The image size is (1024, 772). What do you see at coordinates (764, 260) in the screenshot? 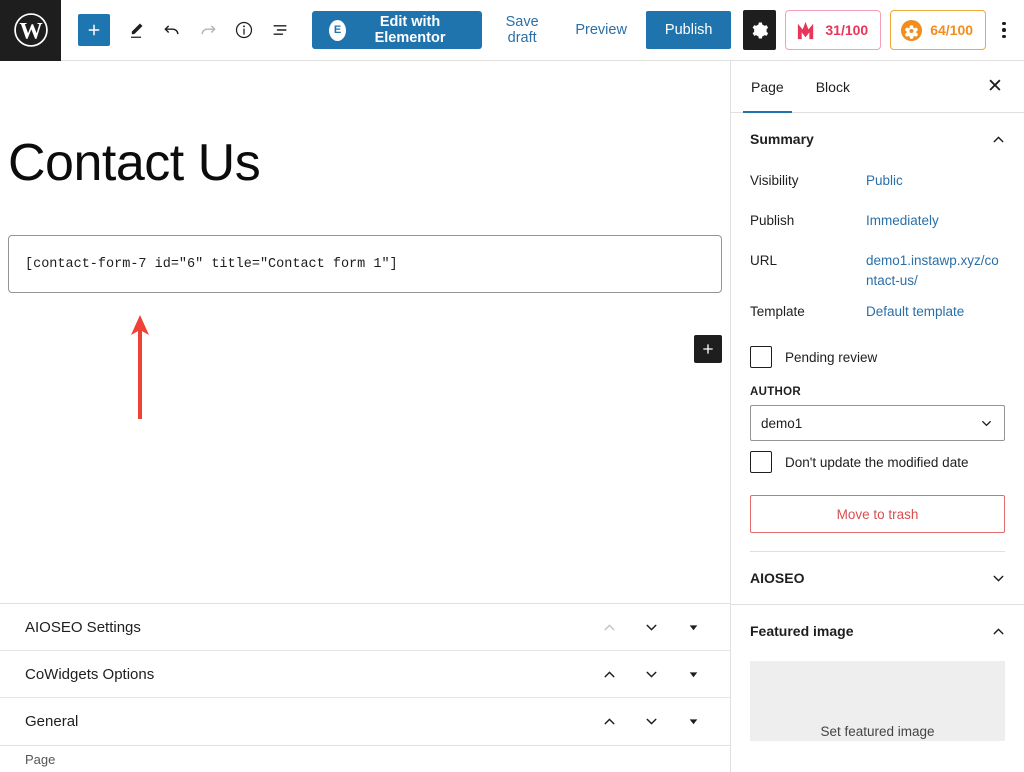
I see `url-label: URL` at bounding box center [764, 260].